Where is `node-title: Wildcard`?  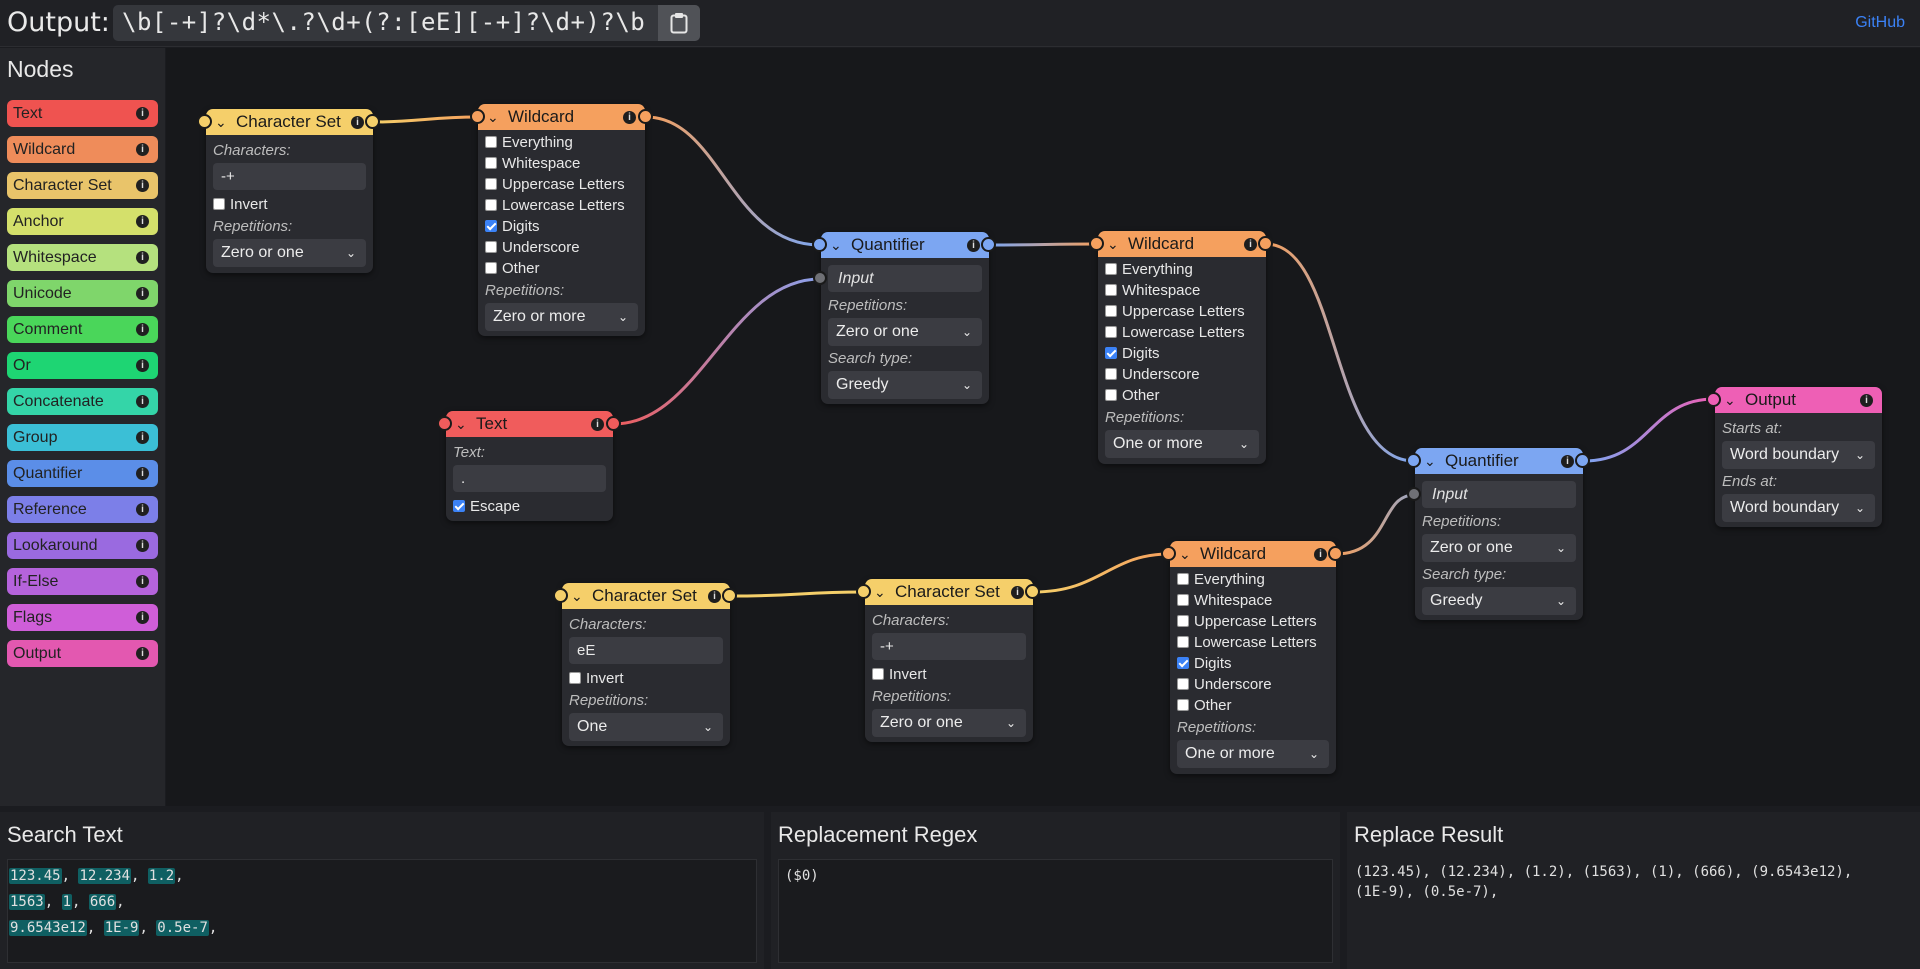 node-title: Wildcard is located at coordinates (1233, 553).